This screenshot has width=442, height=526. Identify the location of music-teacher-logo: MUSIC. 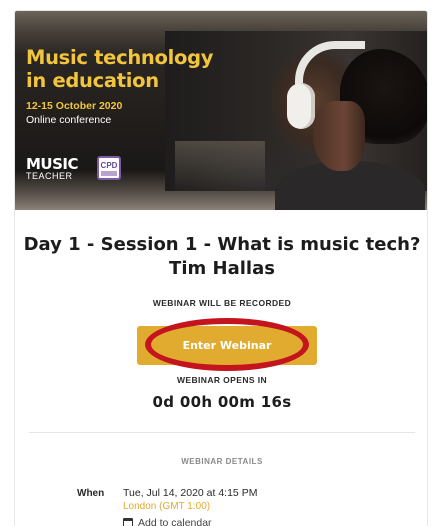
(52, 164).